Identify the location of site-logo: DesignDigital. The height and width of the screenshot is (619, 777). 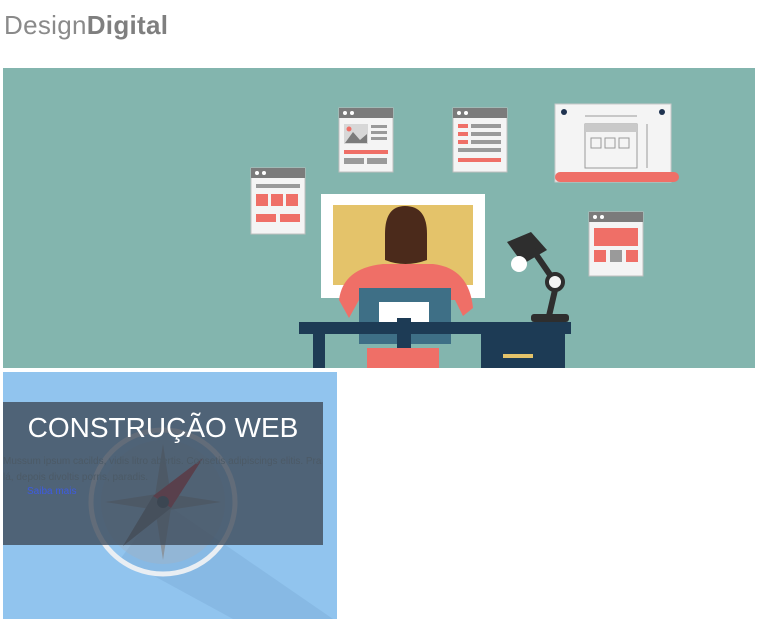
(86, 25).